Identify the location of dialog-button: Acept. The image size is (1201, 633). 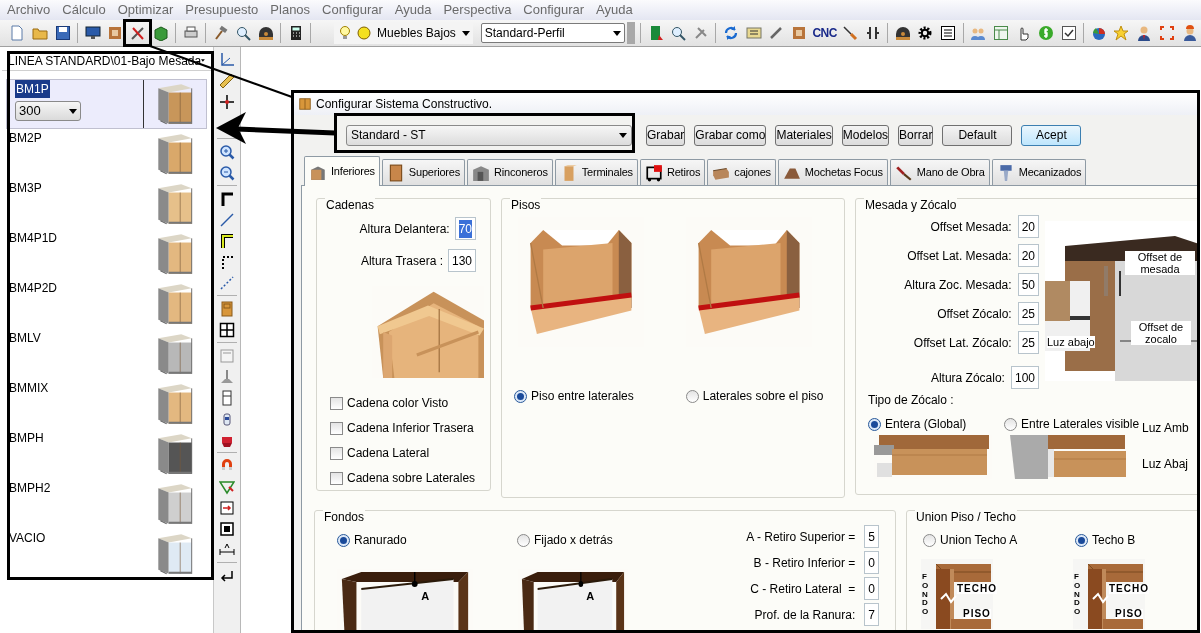
(1051, 135).